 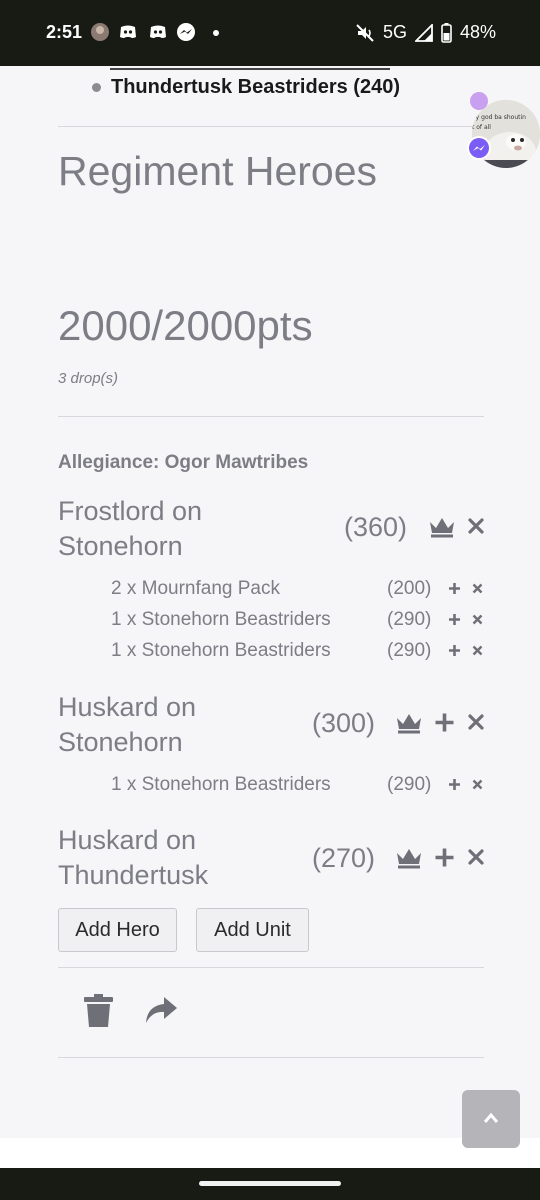 I want to click on hero-points: (300), so click(x=344, y=723).